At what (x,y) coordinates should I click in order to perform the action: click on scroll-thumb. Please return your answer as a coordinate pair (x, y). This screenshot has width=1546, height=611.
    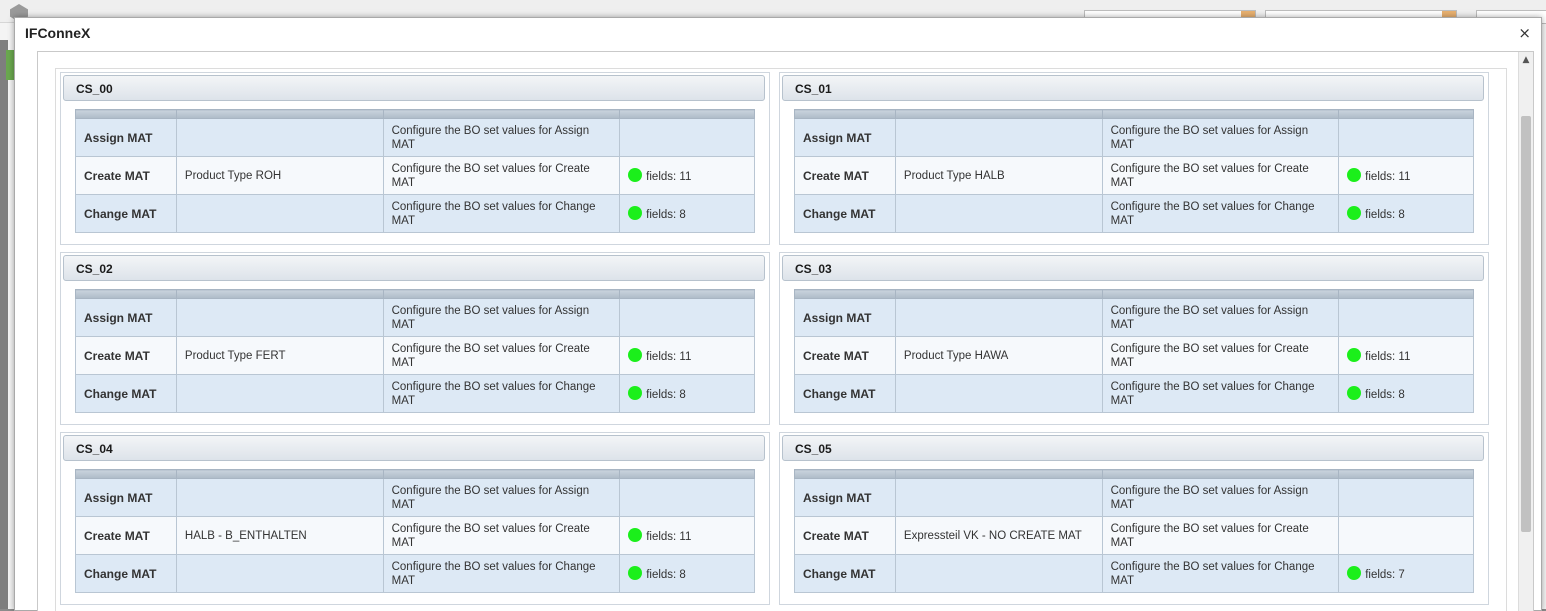
    Looking at the image, I should click on (1526, 324).